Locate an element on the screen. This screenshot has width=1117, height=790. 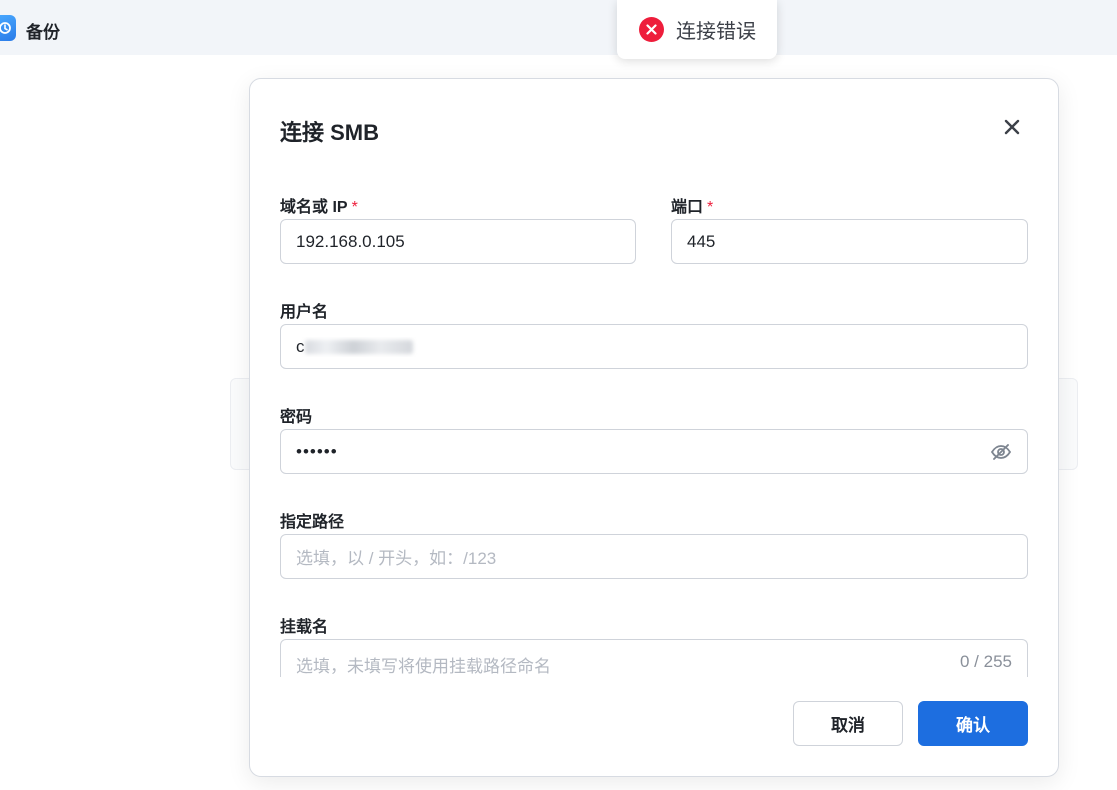
confirm-button: 确认 is located at coordinates (973, 723).